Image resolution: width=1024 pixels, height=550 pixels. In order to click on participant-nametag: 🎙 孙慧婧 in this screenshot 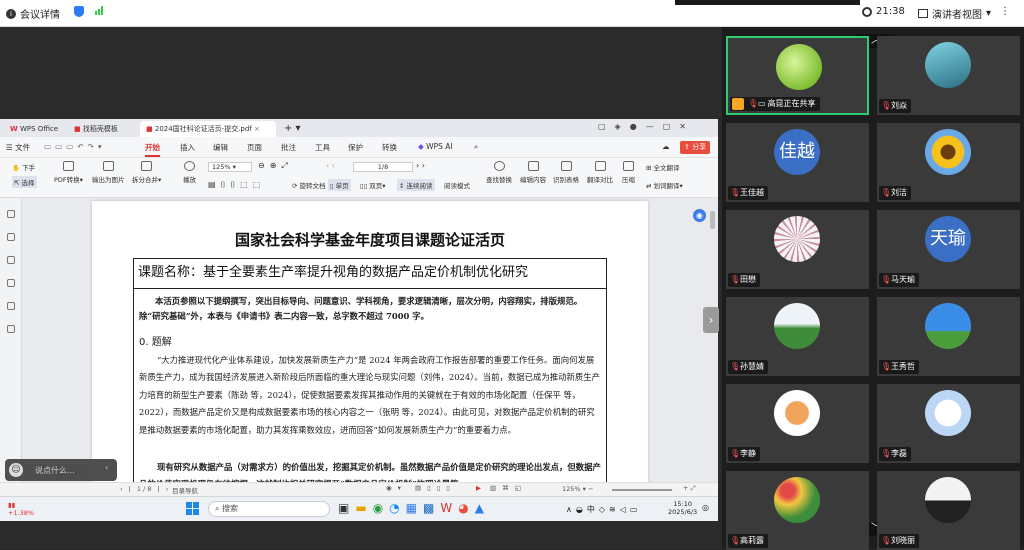, I will do `click(748, 367)`.